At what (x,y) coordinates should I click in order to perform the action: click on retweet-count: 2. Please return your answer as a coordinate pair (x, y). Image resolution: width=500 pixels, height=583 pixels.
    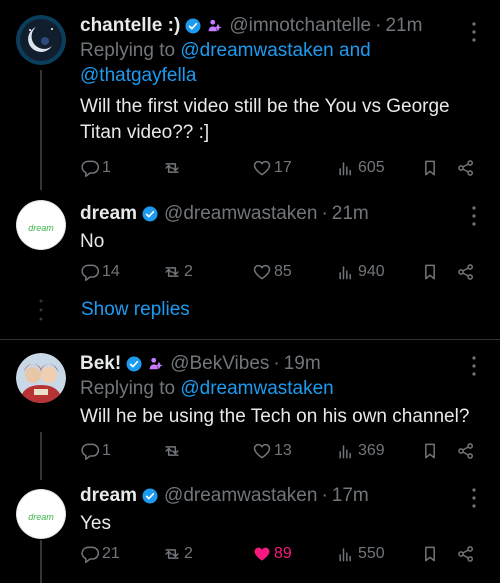
    Looking at the image, I should click on (188, 271).